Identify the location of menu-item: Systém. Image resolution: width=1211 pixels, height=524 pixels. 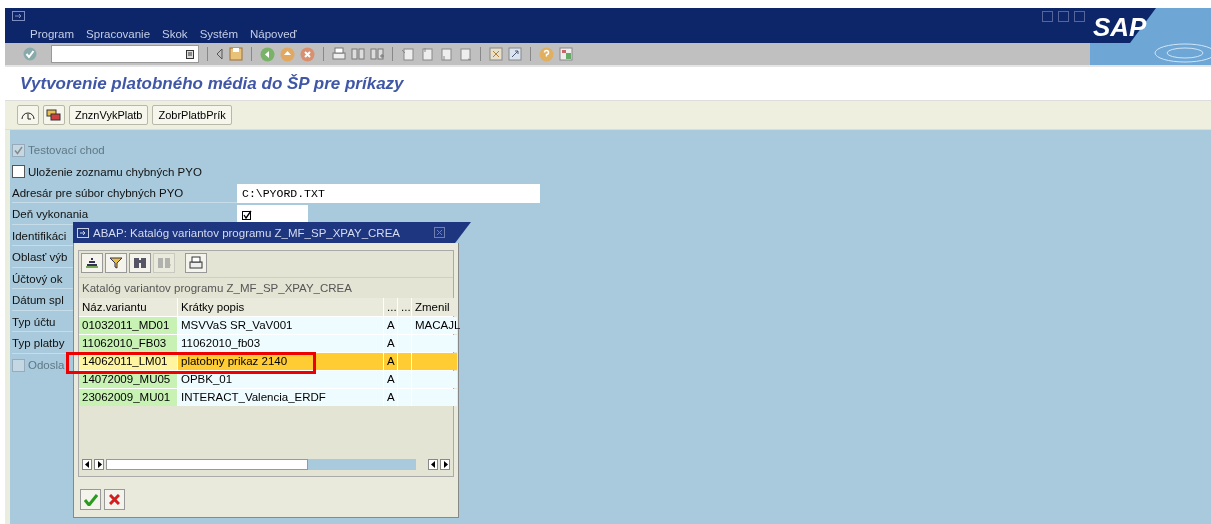
(218, 34).